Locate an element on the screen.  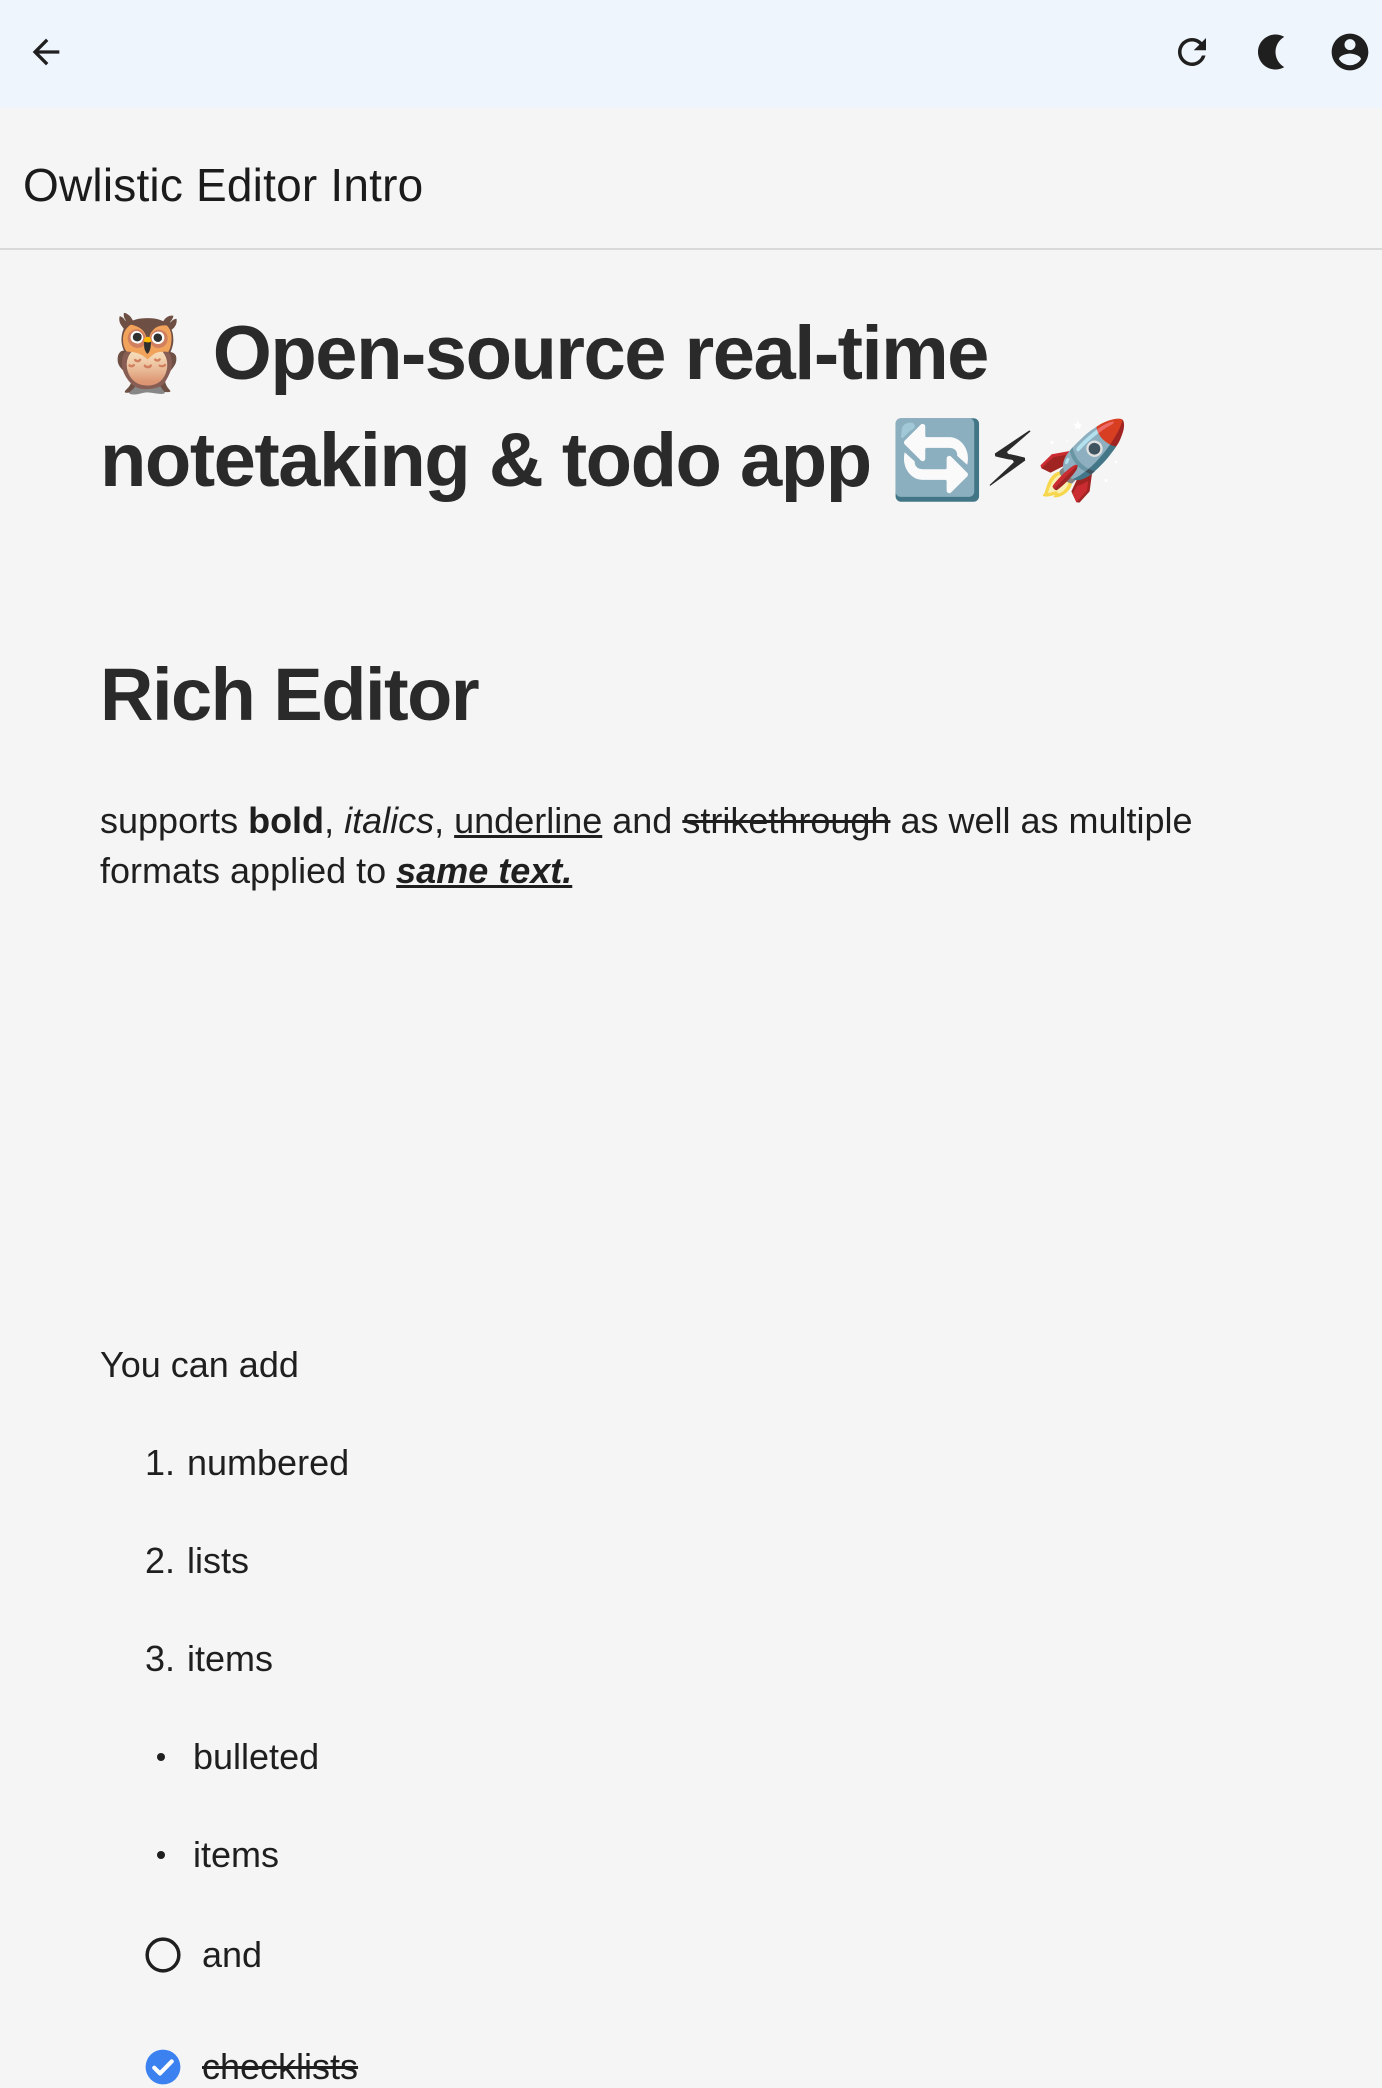
numbered-list-item: 1. numbered is located at coordinates (247, 1463).